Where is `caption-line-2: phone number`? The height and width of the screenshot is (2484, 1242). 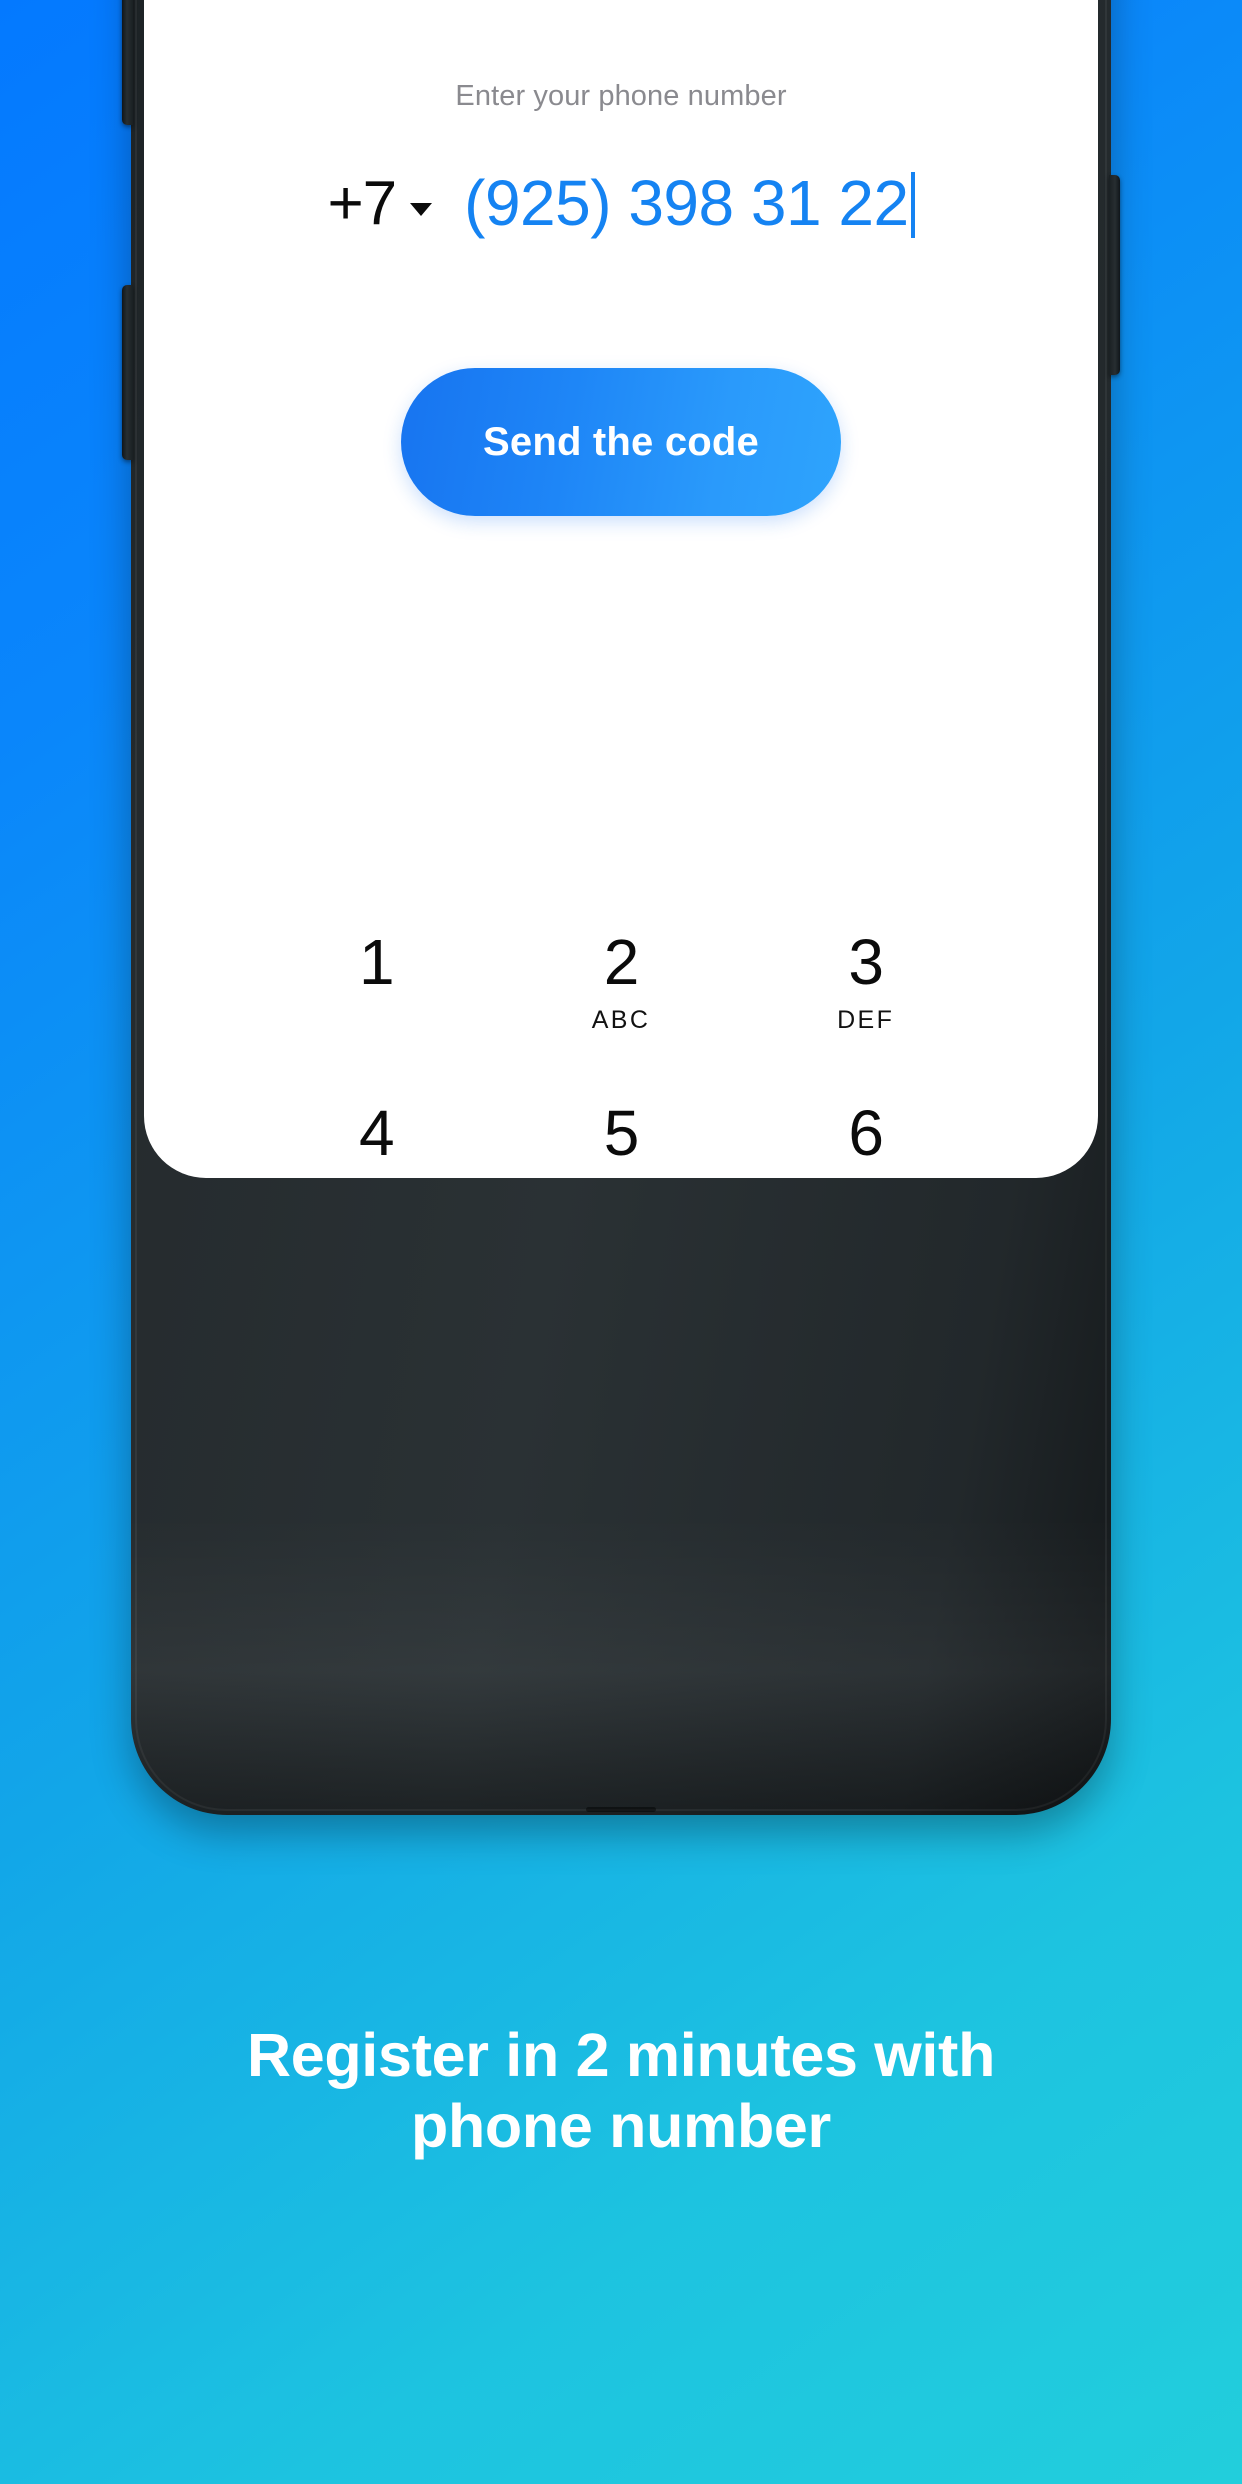 caption-line-2: phone number is located at coordinates (620, 2126).